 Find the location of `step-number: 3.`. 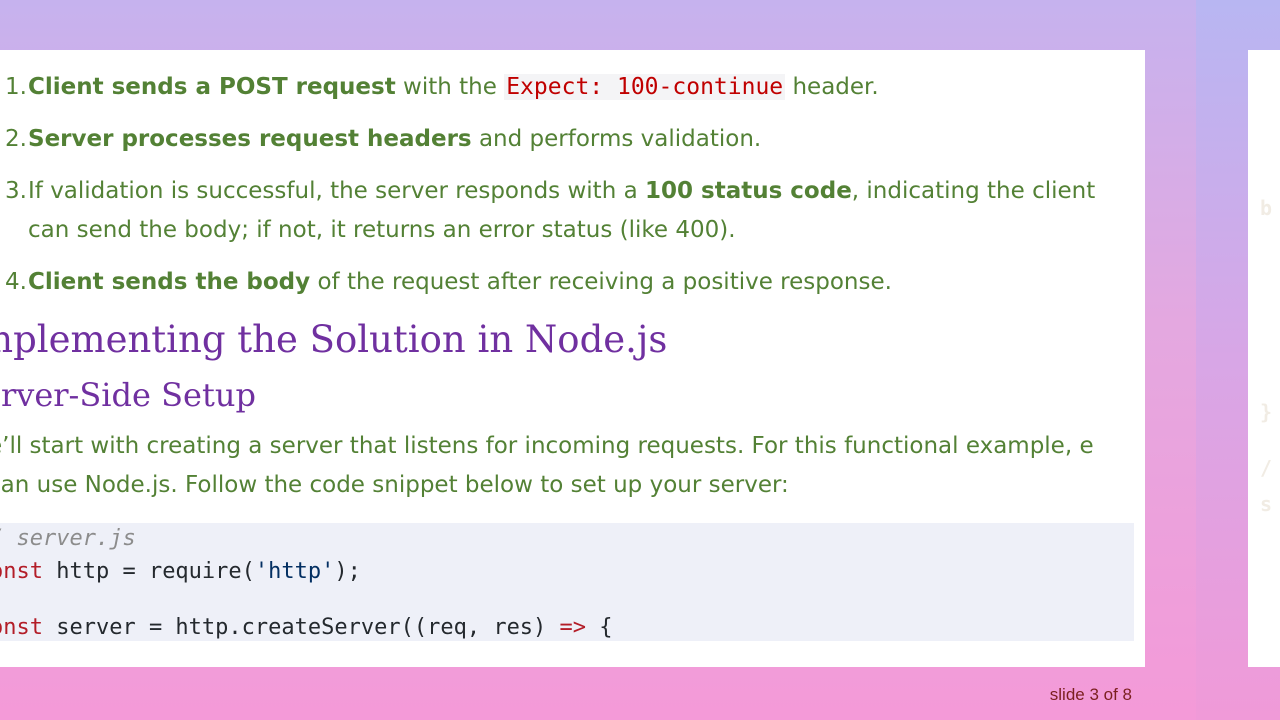

step-number: 3. is located at coordinates (16, 191).